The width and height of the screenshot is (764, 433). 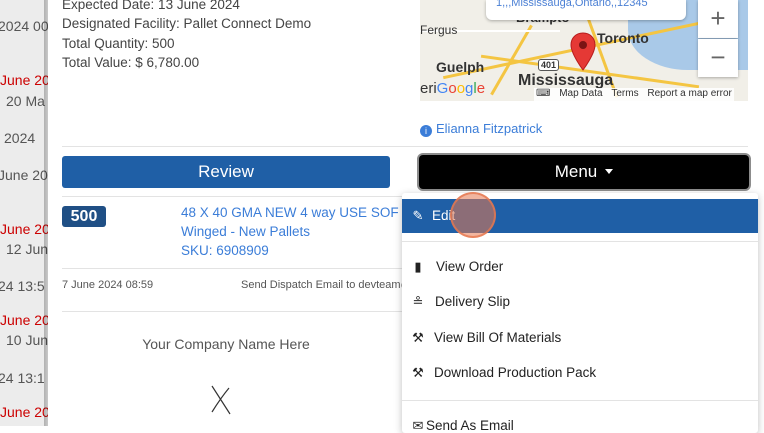 What do you see at coordinates (481, 88) in the screenshot?
I see `google-logo-letter: e` at bounding box center [481, 88].